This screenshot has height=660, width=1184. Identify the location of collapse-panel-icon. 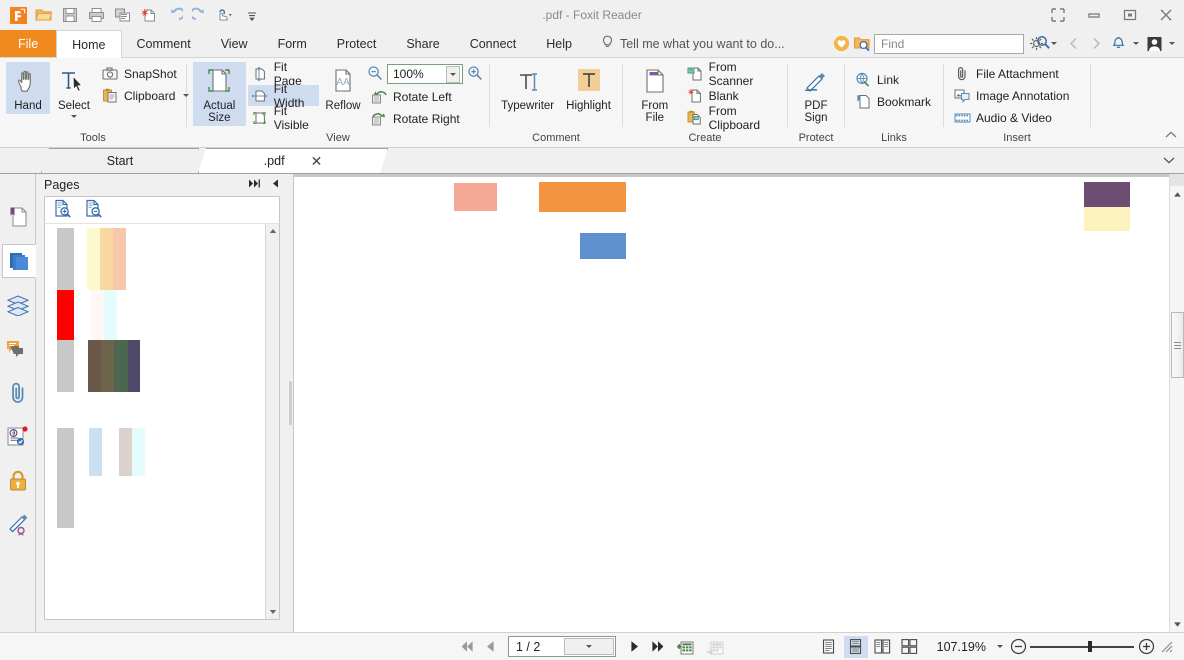
(275, 185).